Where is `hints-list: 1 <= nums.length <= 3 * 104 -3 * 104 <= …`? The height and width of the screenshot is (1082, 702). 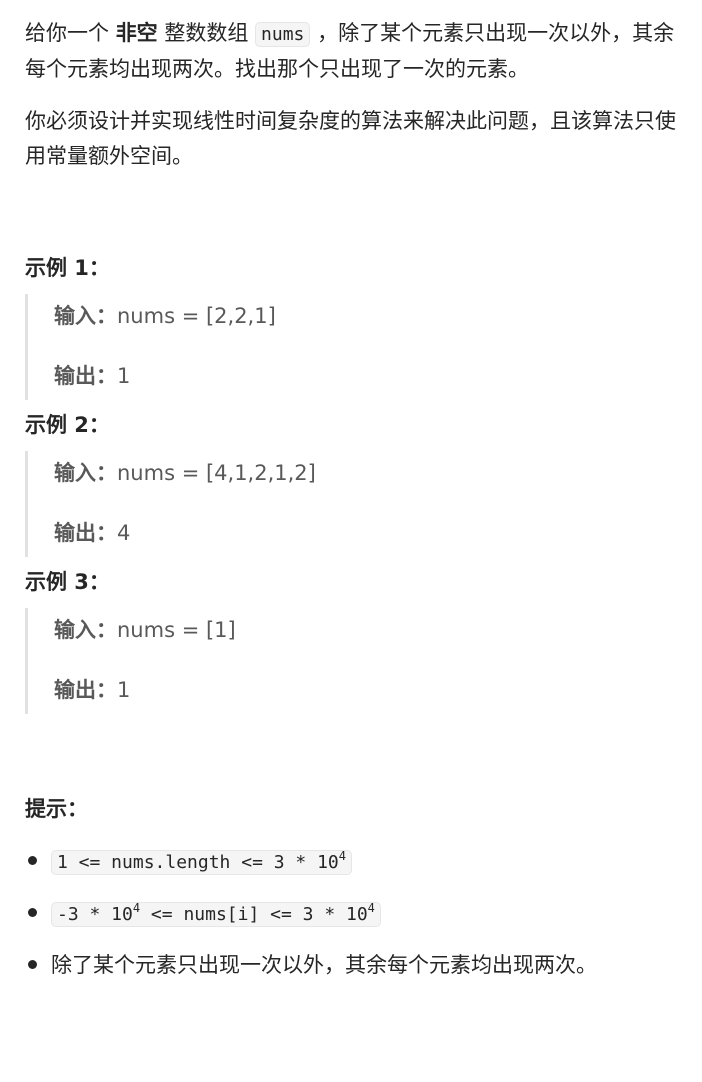 hints-list: 1 <= nums.length <= 3 * 104 -3 * 104 <= … is located at coordinates (350, 919).